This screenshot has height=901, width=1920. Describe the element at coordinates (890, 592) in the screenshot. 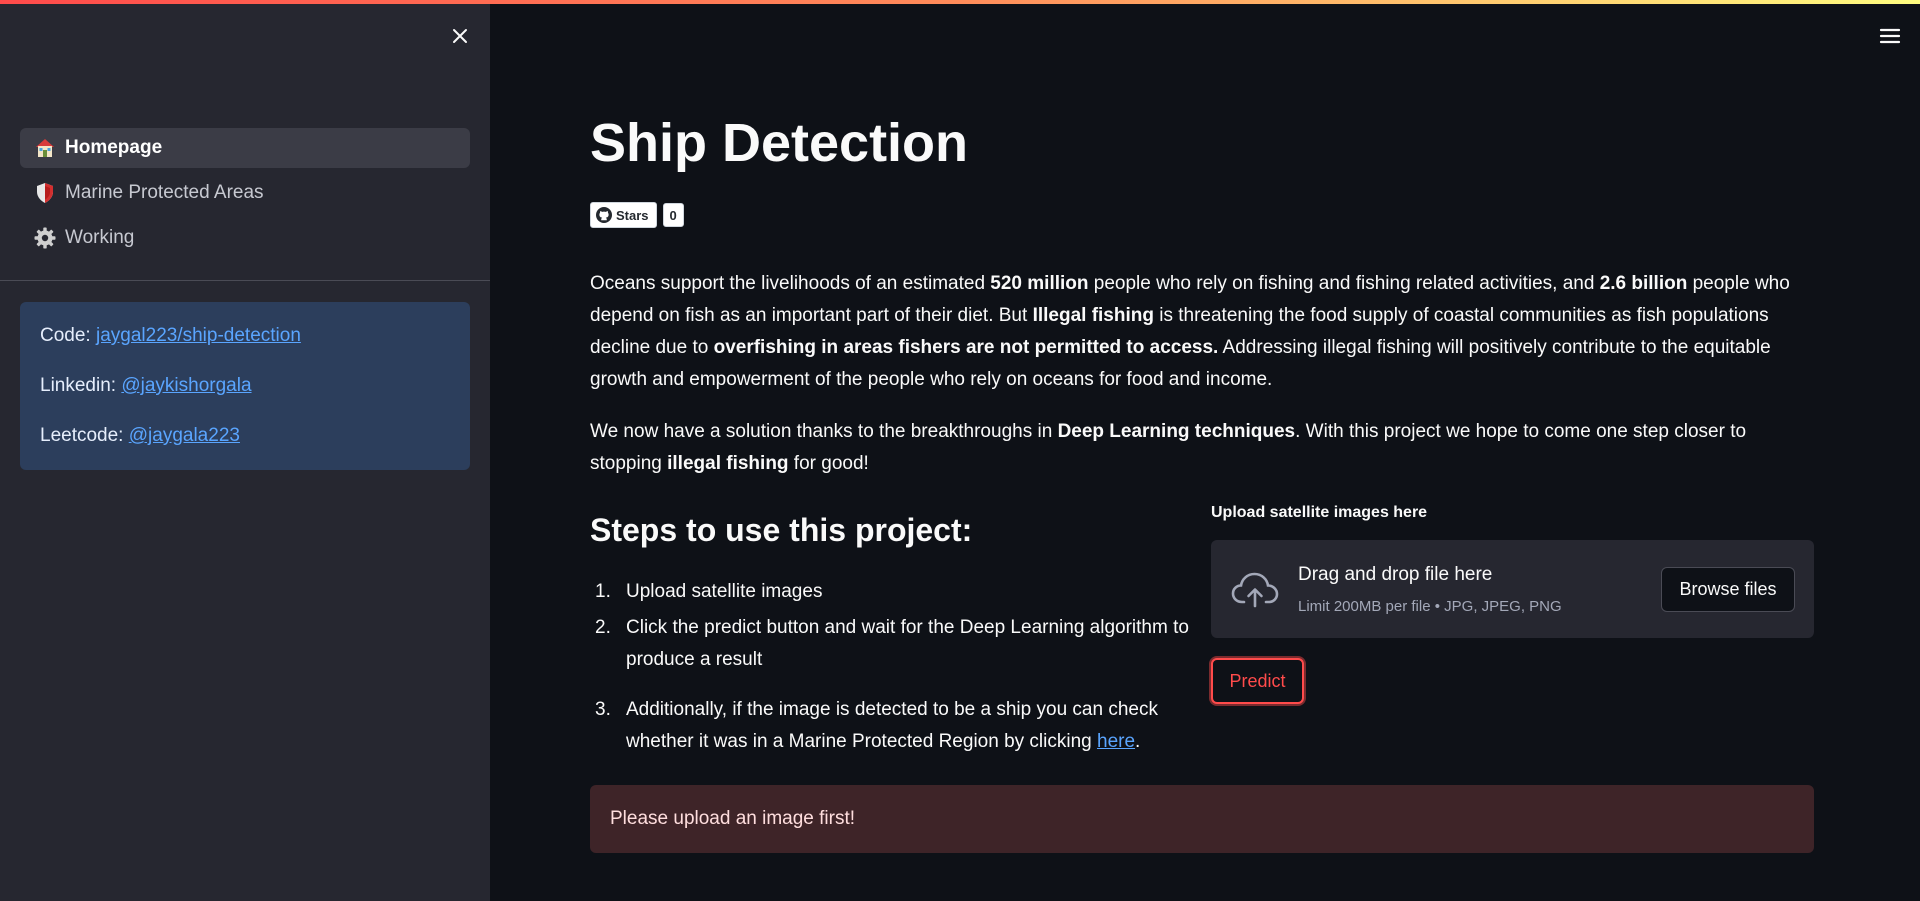

I see `step-item: 1. Upload satellite images` at that location.